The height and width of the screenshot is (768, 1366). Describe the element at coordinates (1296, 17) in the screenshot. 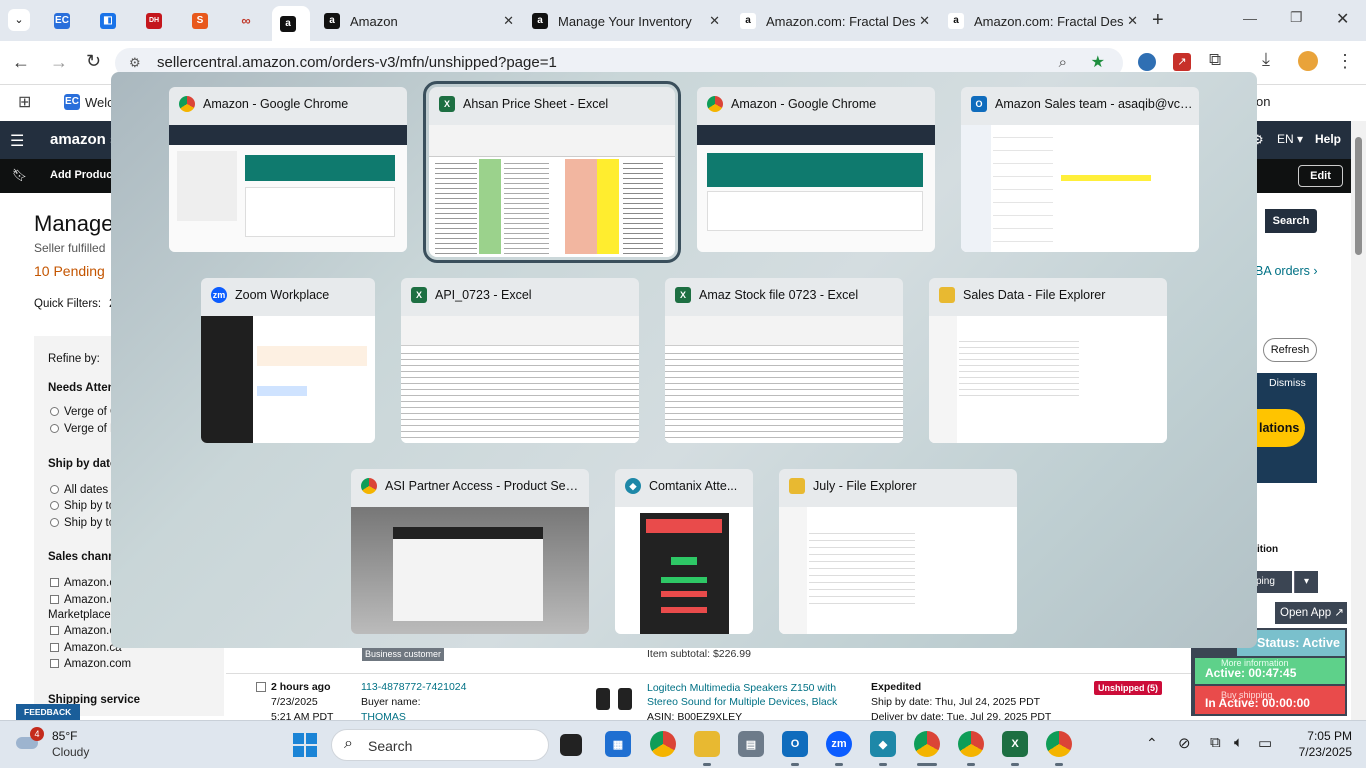

I see `maximize-button: ❐` at that location.